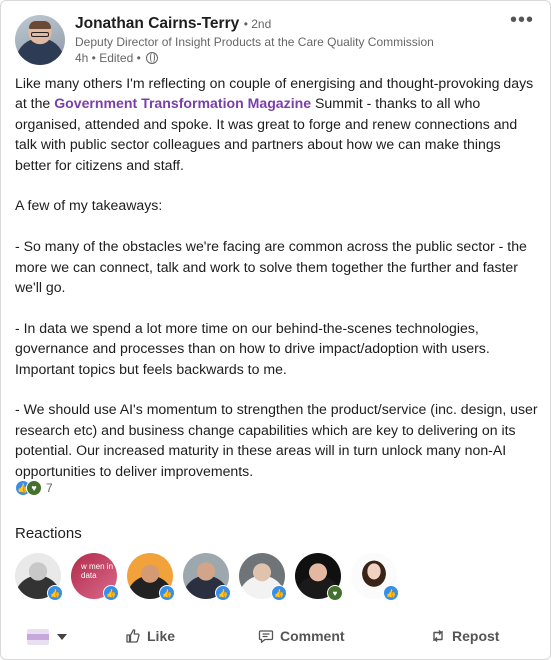 The image size is (551, 660). I want to click on comment-button: Comment, so click(301, 636).